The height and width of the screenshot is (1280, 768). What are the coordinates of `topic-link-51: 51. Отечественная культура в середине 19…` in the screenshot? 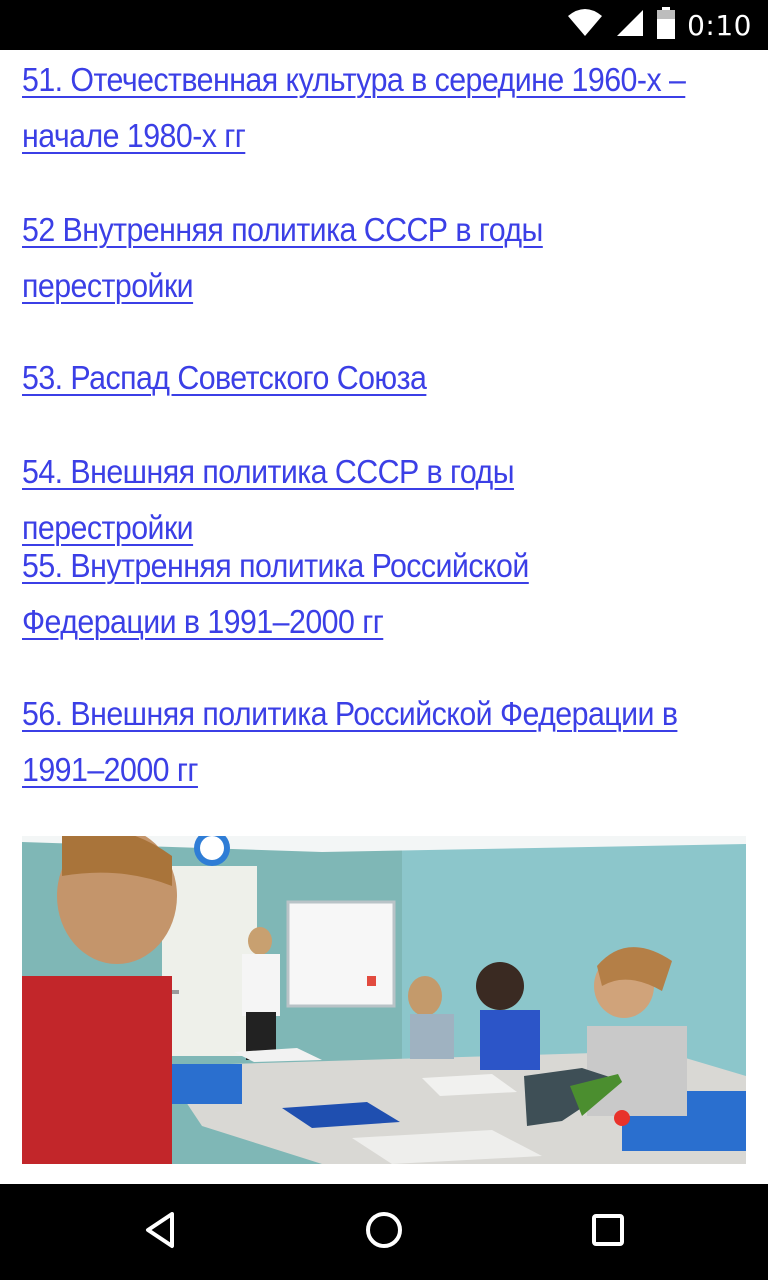 It's located at (356, 108).